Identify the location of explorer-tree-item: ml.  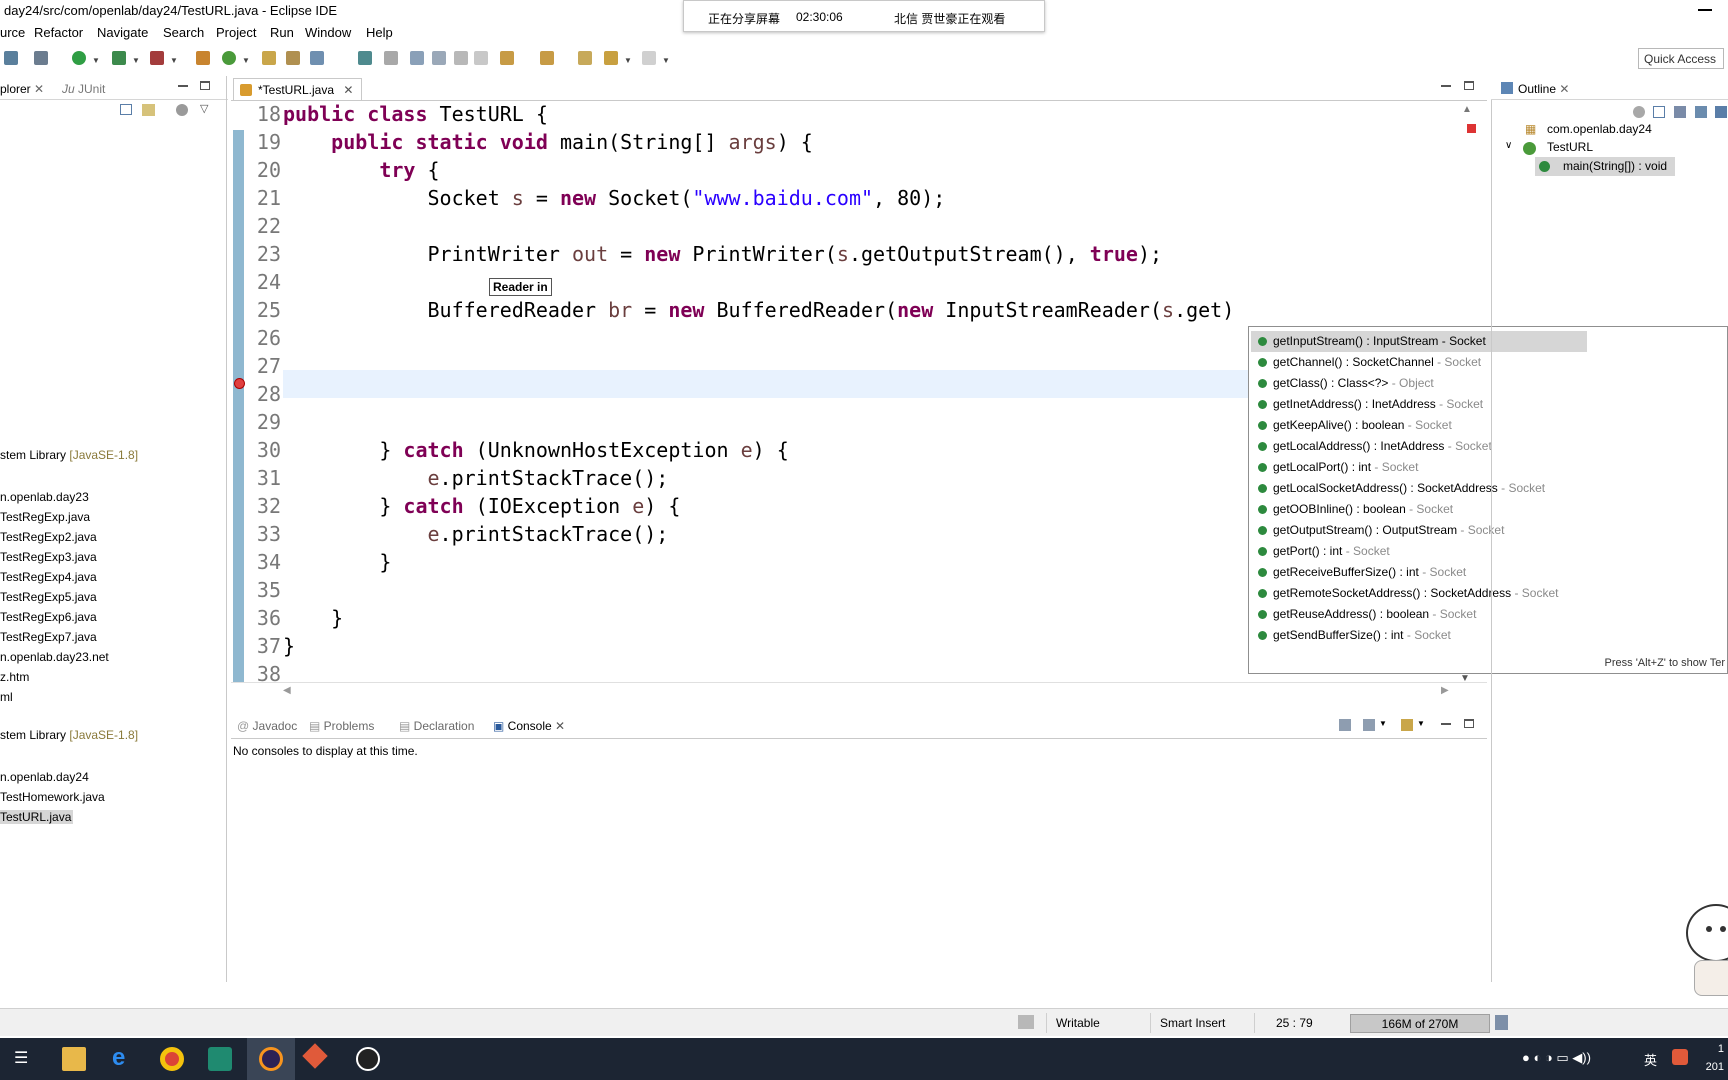
(6, 697).